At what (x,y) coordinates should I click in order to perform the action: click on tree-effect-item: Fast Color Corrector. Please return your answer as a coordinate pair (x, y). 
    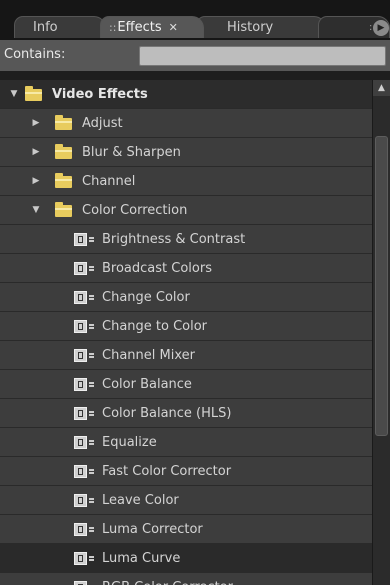
    Looking at the image, I should click on (186, 471).